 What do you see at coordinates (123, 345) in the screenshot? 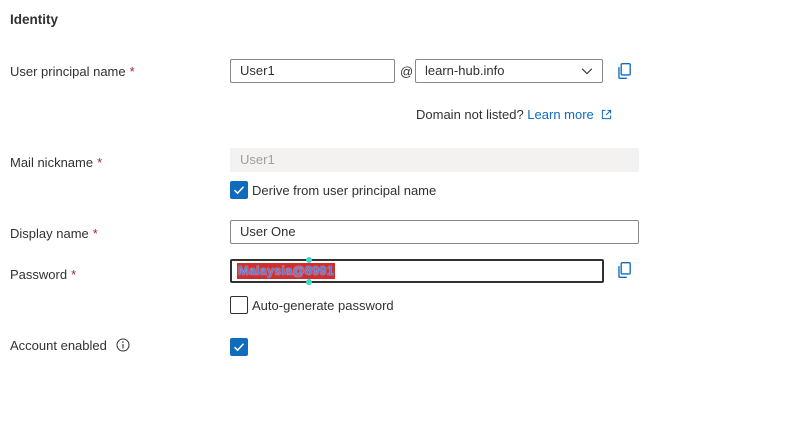
I see `info-icon` at bounding box center [123, 345].